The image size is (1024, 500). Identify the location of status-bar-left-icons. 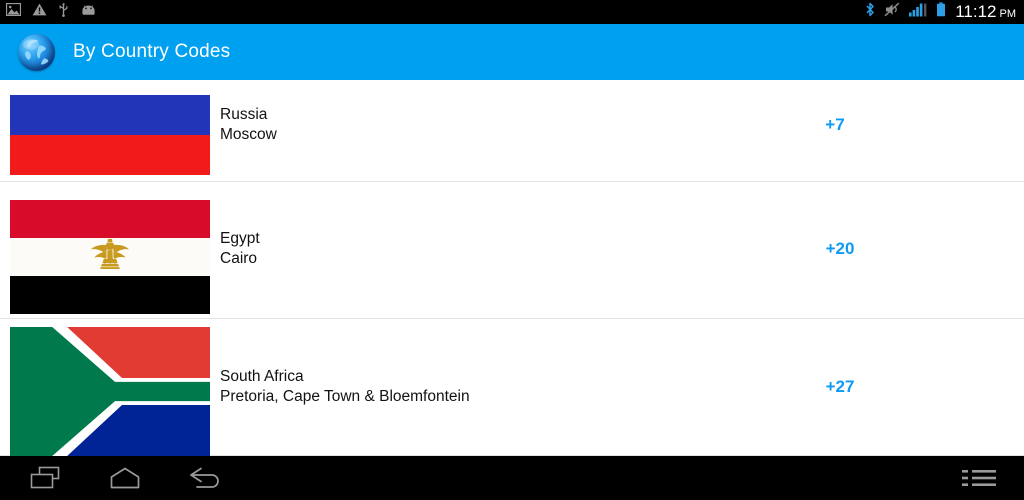
(56, 12).